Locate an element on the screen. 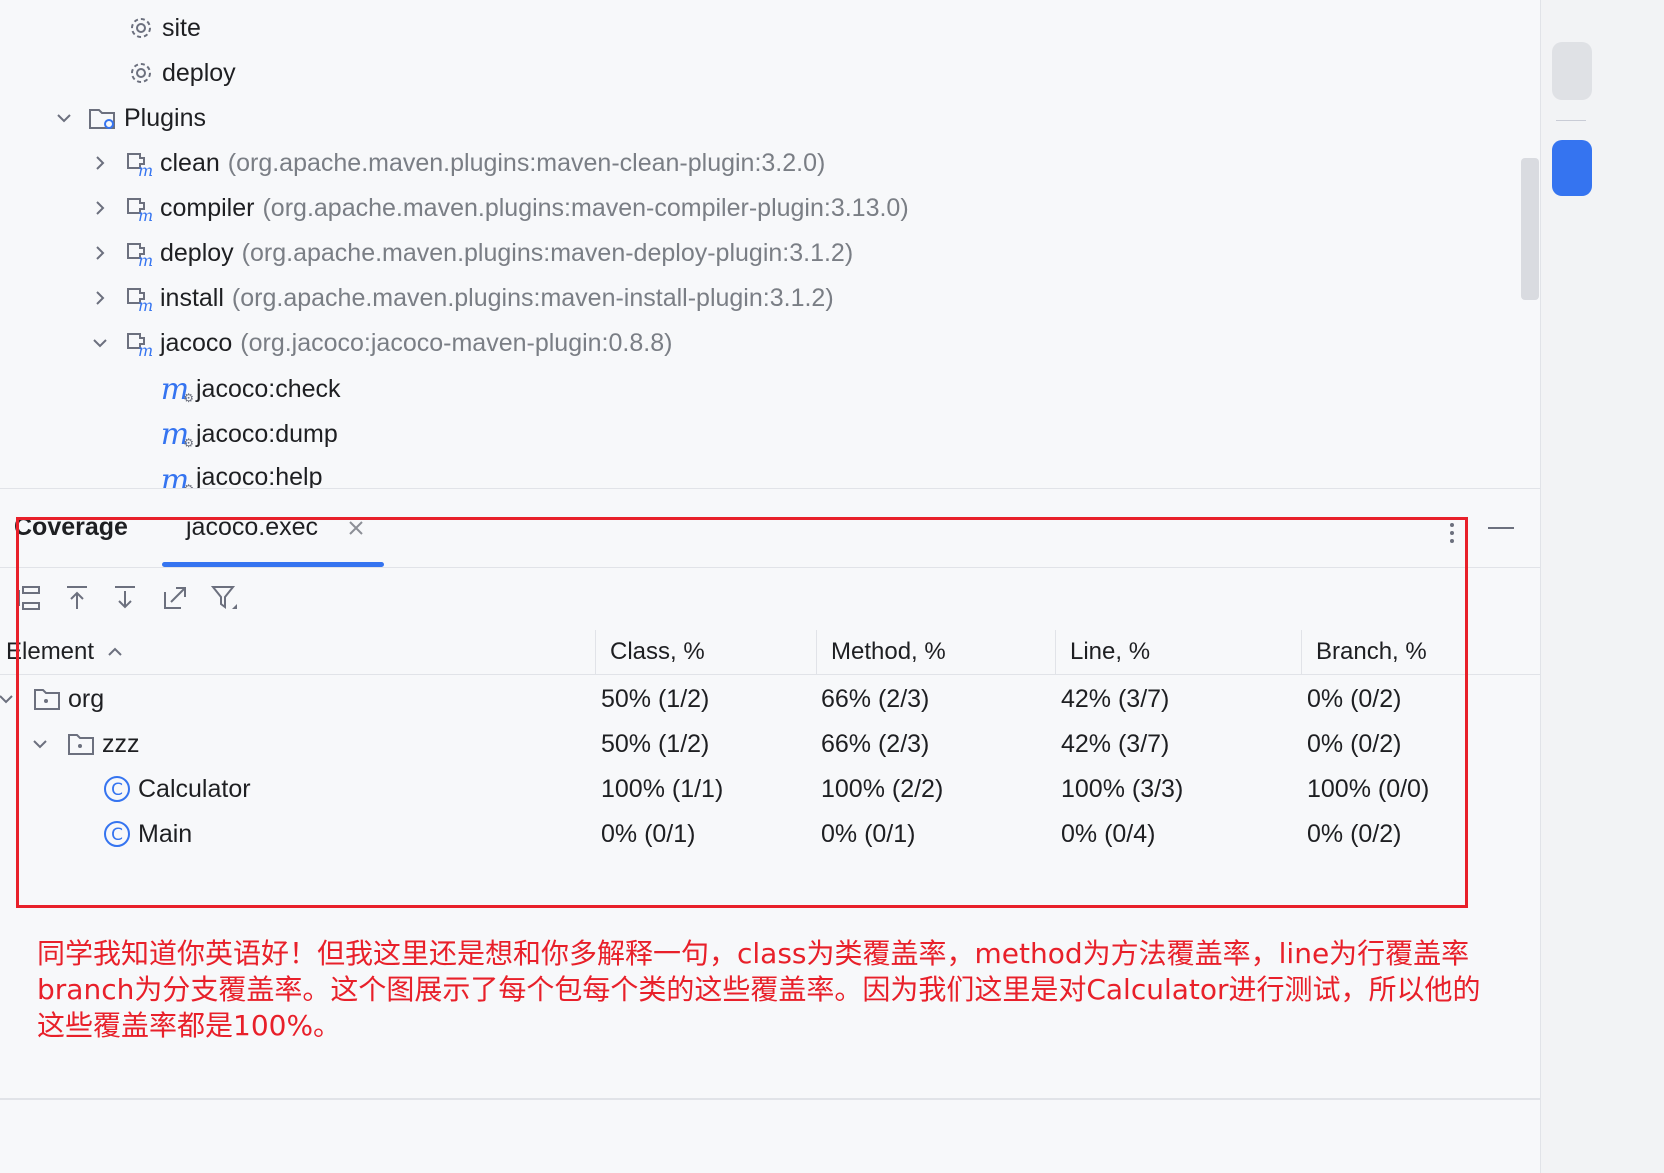 The width and height of the screenshot is (1664, 1173). folder-settings-icon is located at coordinates (103, 118).